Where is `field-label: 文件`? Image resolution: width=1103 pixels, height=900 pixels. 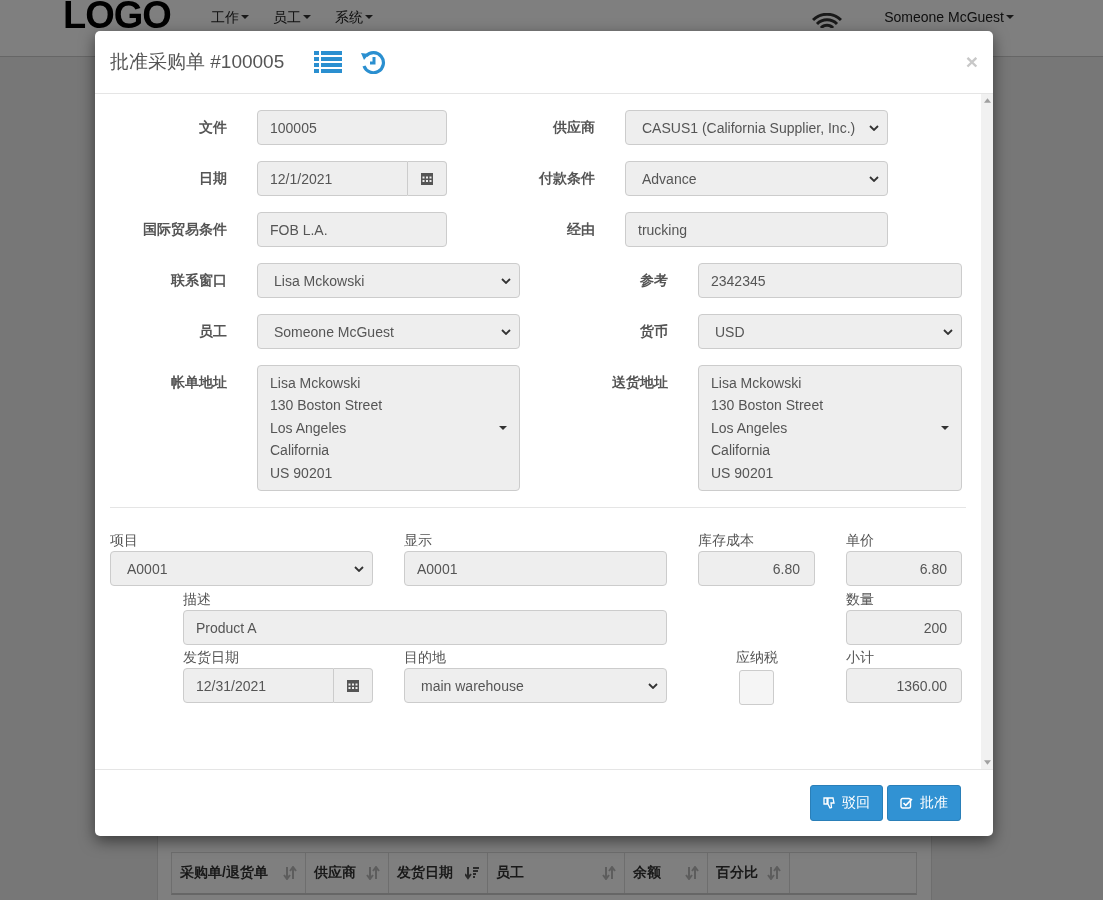
field-label: 文件 is located at coordinates (212, 127).